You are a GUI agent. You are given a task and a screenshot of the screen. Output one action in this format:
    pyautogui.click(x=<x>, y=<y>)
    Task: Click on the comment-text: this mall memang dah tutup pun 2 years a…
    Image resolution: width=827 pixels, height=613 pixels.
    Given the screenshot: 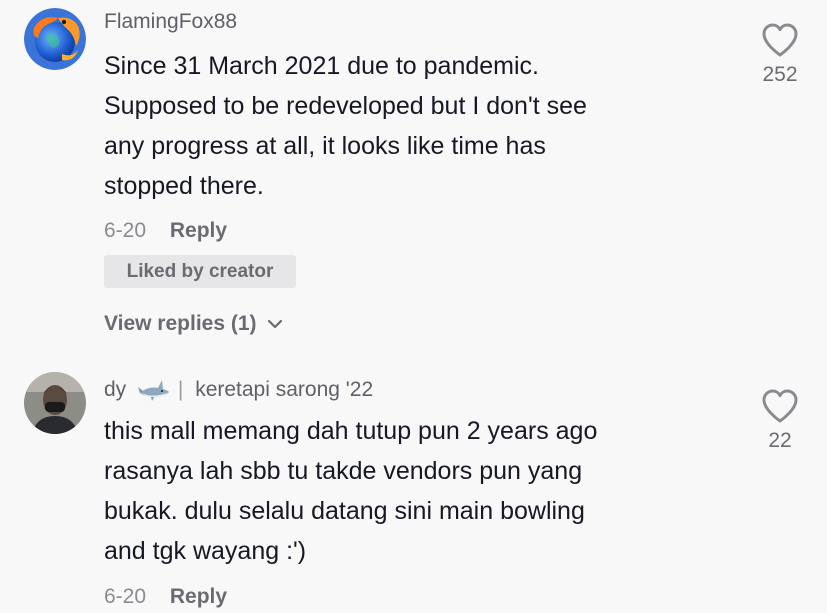 What is the action you would take?
    pyautogui.click(x=351, y=491)
    